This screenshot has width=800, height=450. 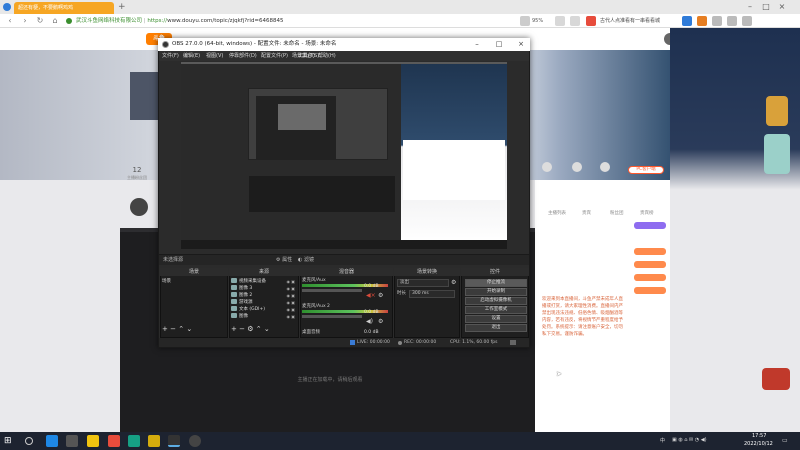 What do you see at coordinates (577, 167) in the screenshot?
I see `favorite-icon` at bounding box center [577, 167].